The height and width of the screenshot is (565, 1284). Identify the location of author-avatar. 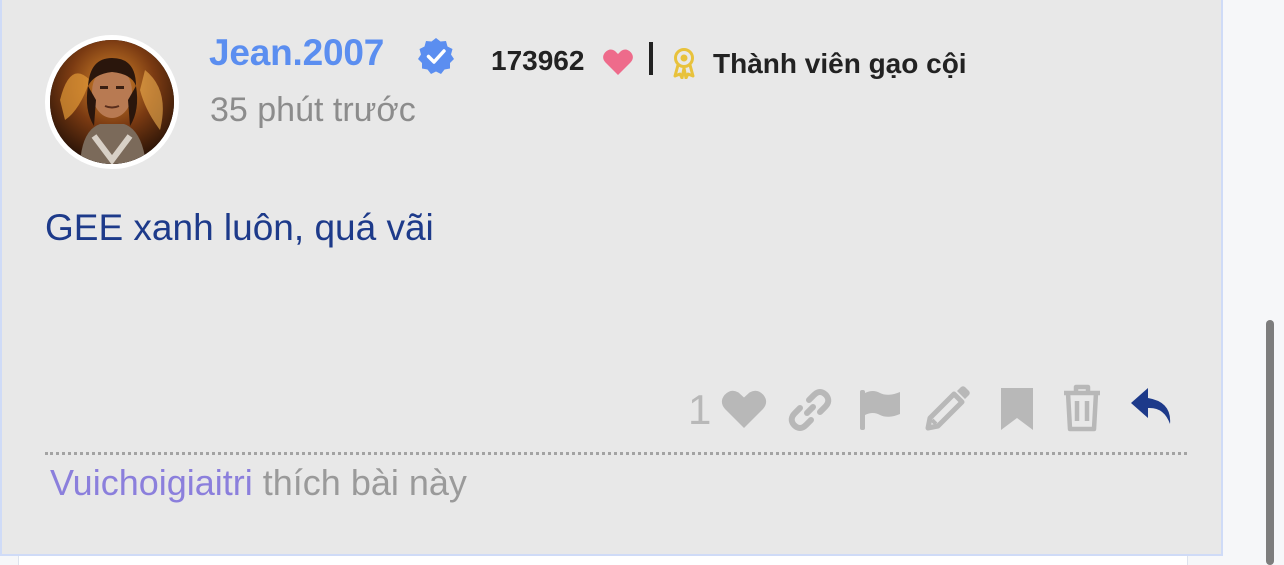
(112, 102).